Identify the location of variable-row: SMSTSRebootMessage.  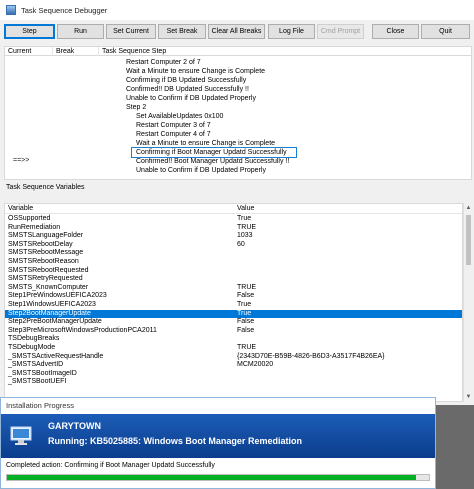
(233, 253).